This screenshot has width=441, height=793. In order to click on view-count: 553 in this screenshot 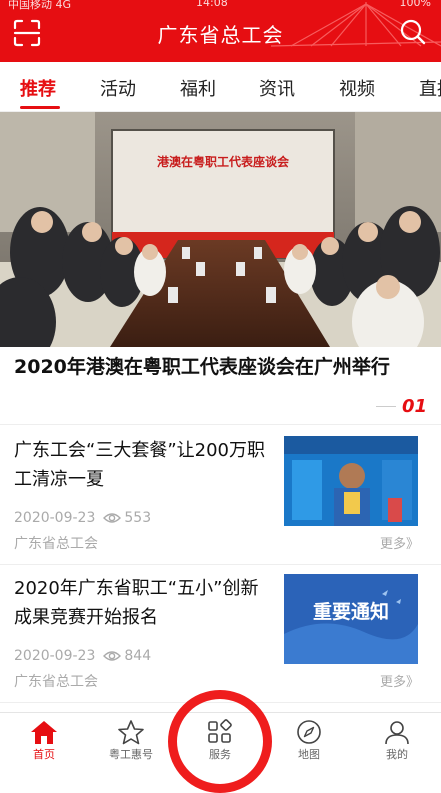, I will do `click(127, 518)`.